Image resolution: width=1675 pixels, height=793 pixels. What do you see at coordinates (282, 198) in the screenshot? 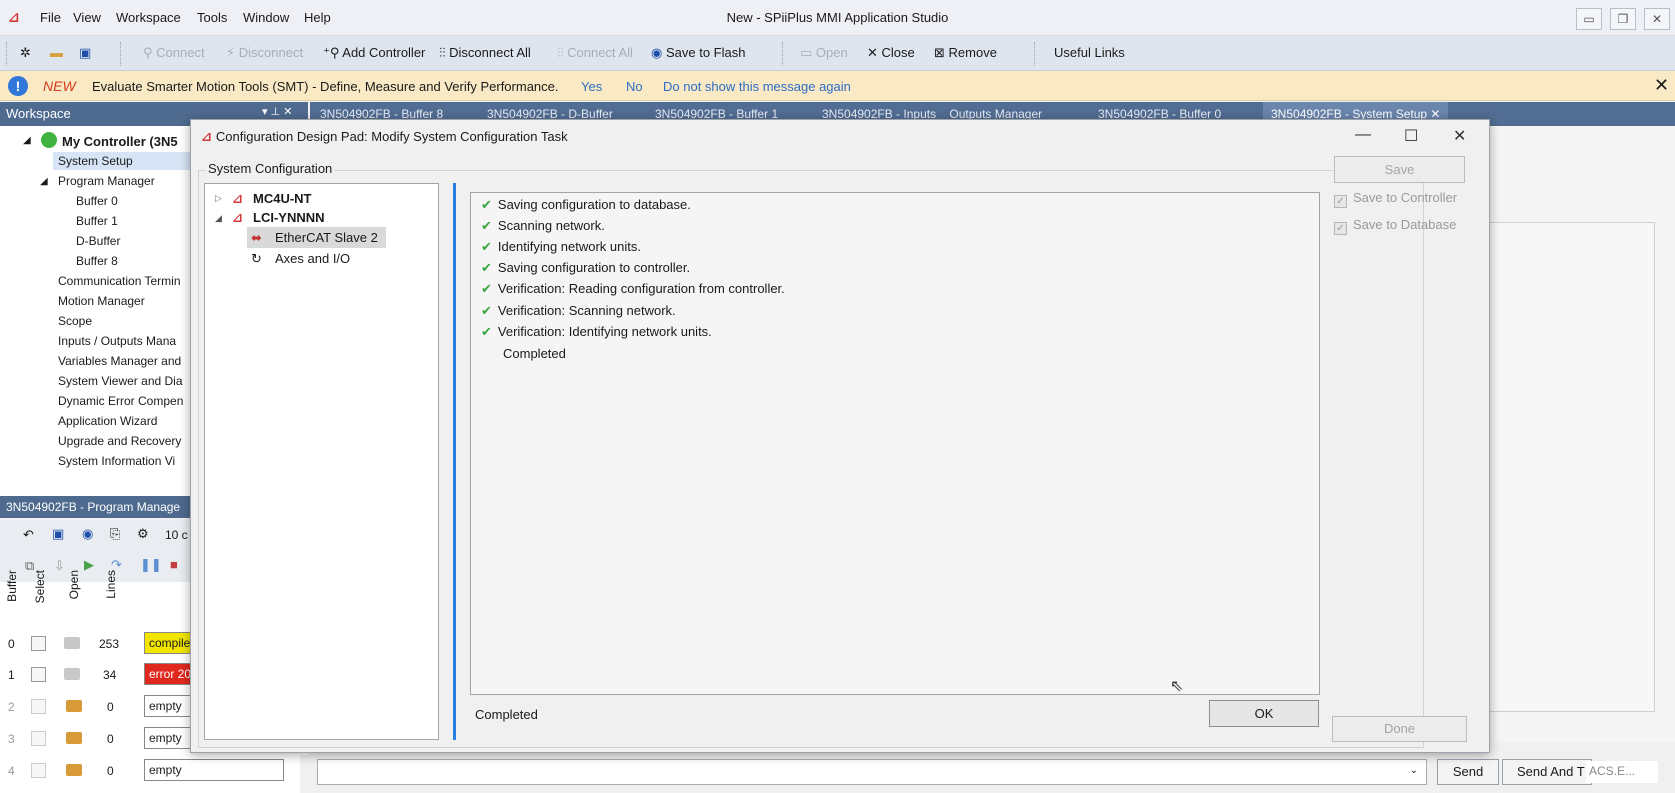
I see `tree-mc4u-nt: MC4U-NT` at bounding box center [282, 198].